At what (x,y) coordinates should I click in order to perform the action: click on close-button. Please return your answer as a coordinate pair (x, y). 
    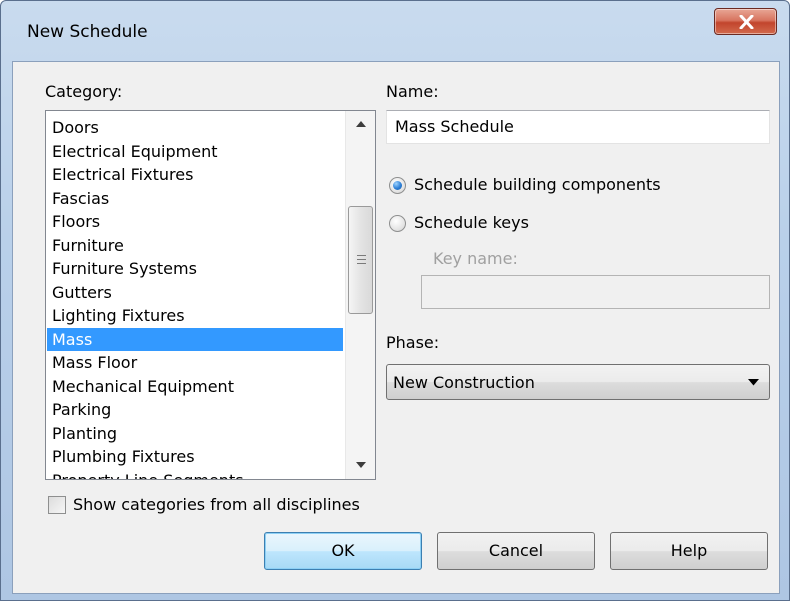
    Looking at the image, I should click on (745, 21).